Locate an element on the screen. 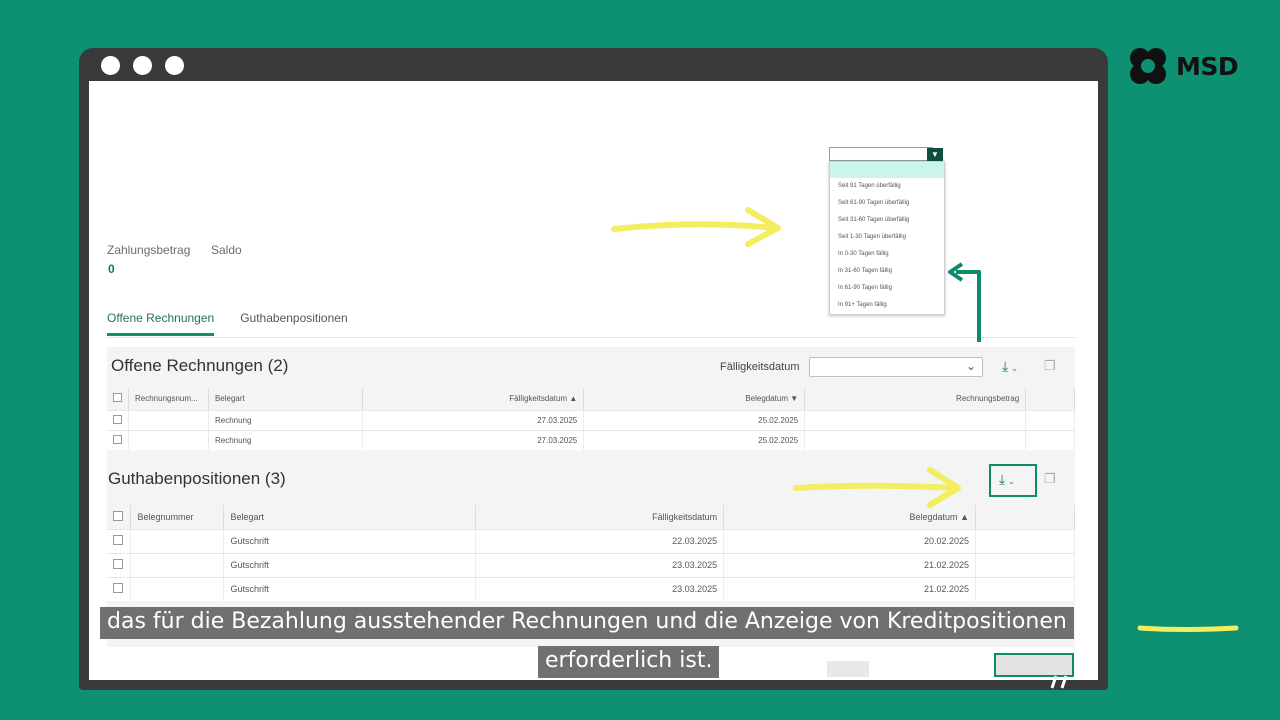  green-arrow-icon is located at coordinates (964, 302).